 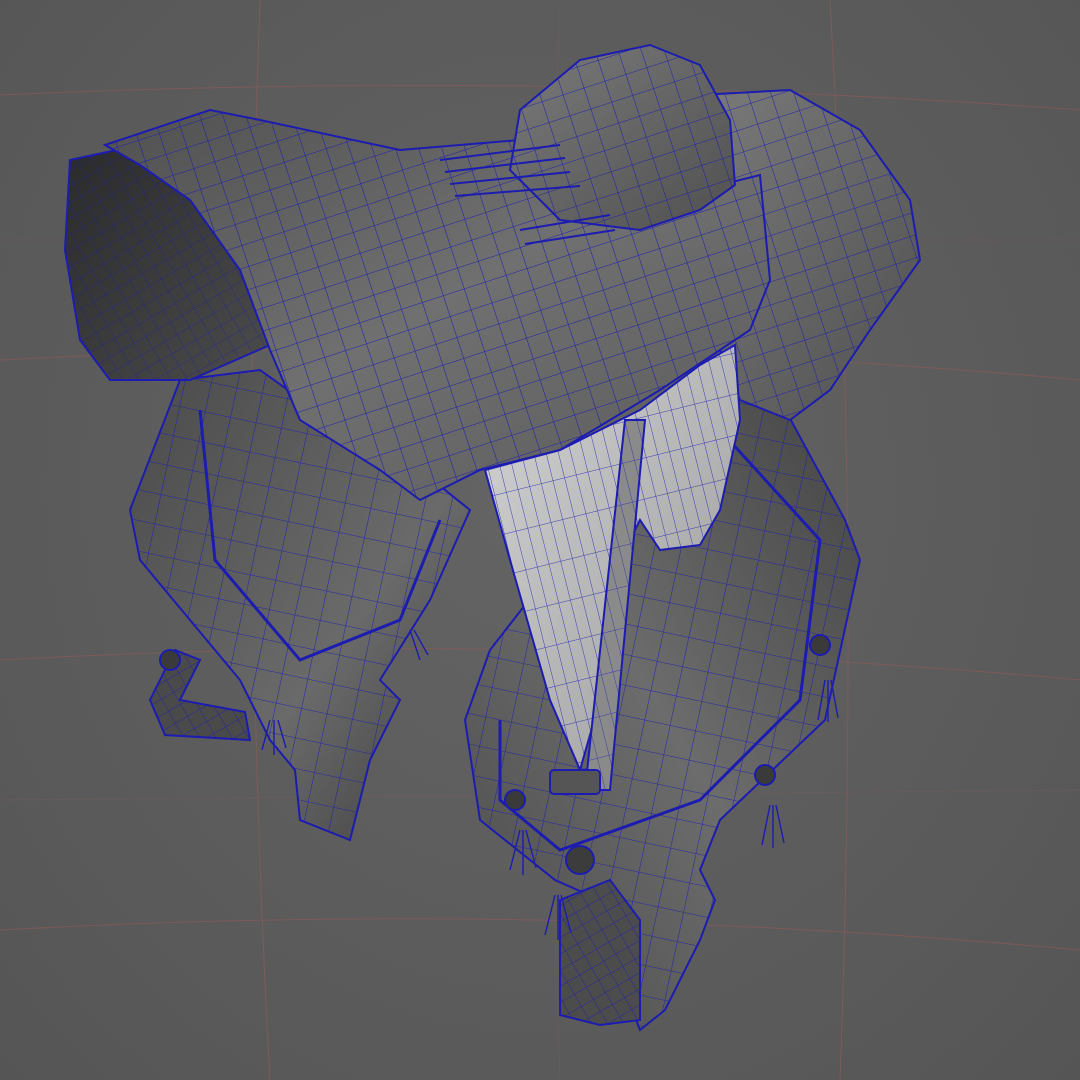 What do you see at coordinates (622, 137) in the screenshot?
I see `saddle-horn` at bounding box center [622, 137].